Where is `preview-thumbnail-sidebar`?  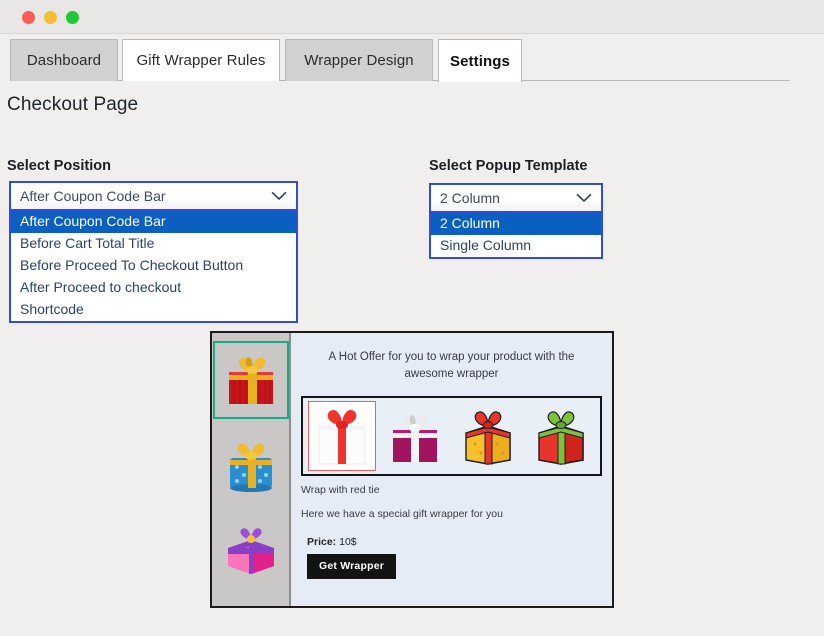 preview-thumbnail-sidebar is located at coordinates (251, 469).